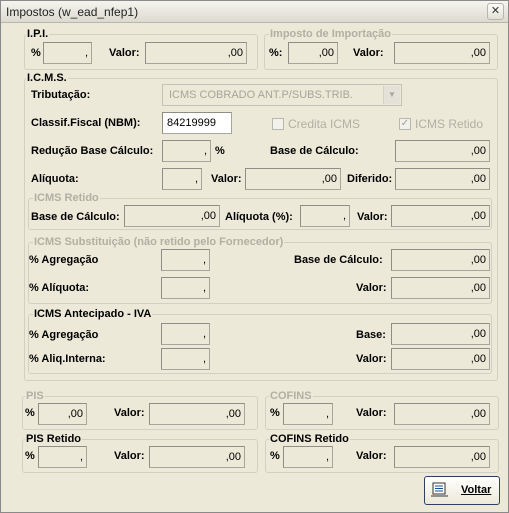  I want to click on reducao-label: Redução Base Cálculo:, so click(92, 151).